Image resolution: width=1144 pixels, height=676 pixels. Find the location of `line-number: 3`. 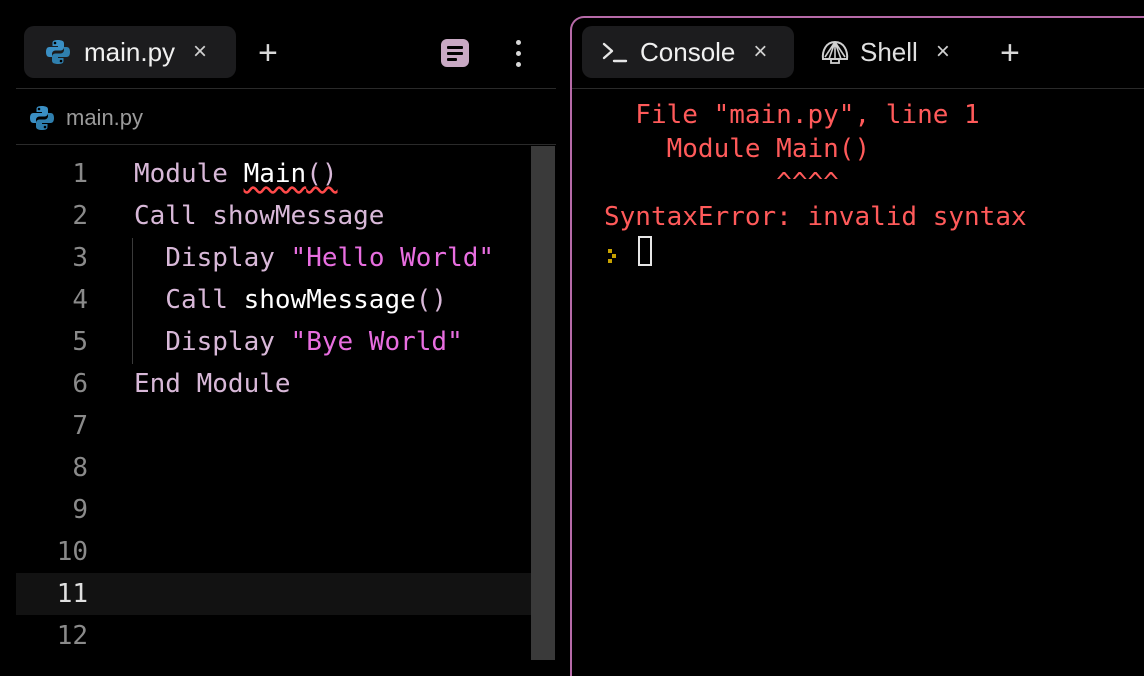

line-number: 3 is located at coordinates (80, 258).